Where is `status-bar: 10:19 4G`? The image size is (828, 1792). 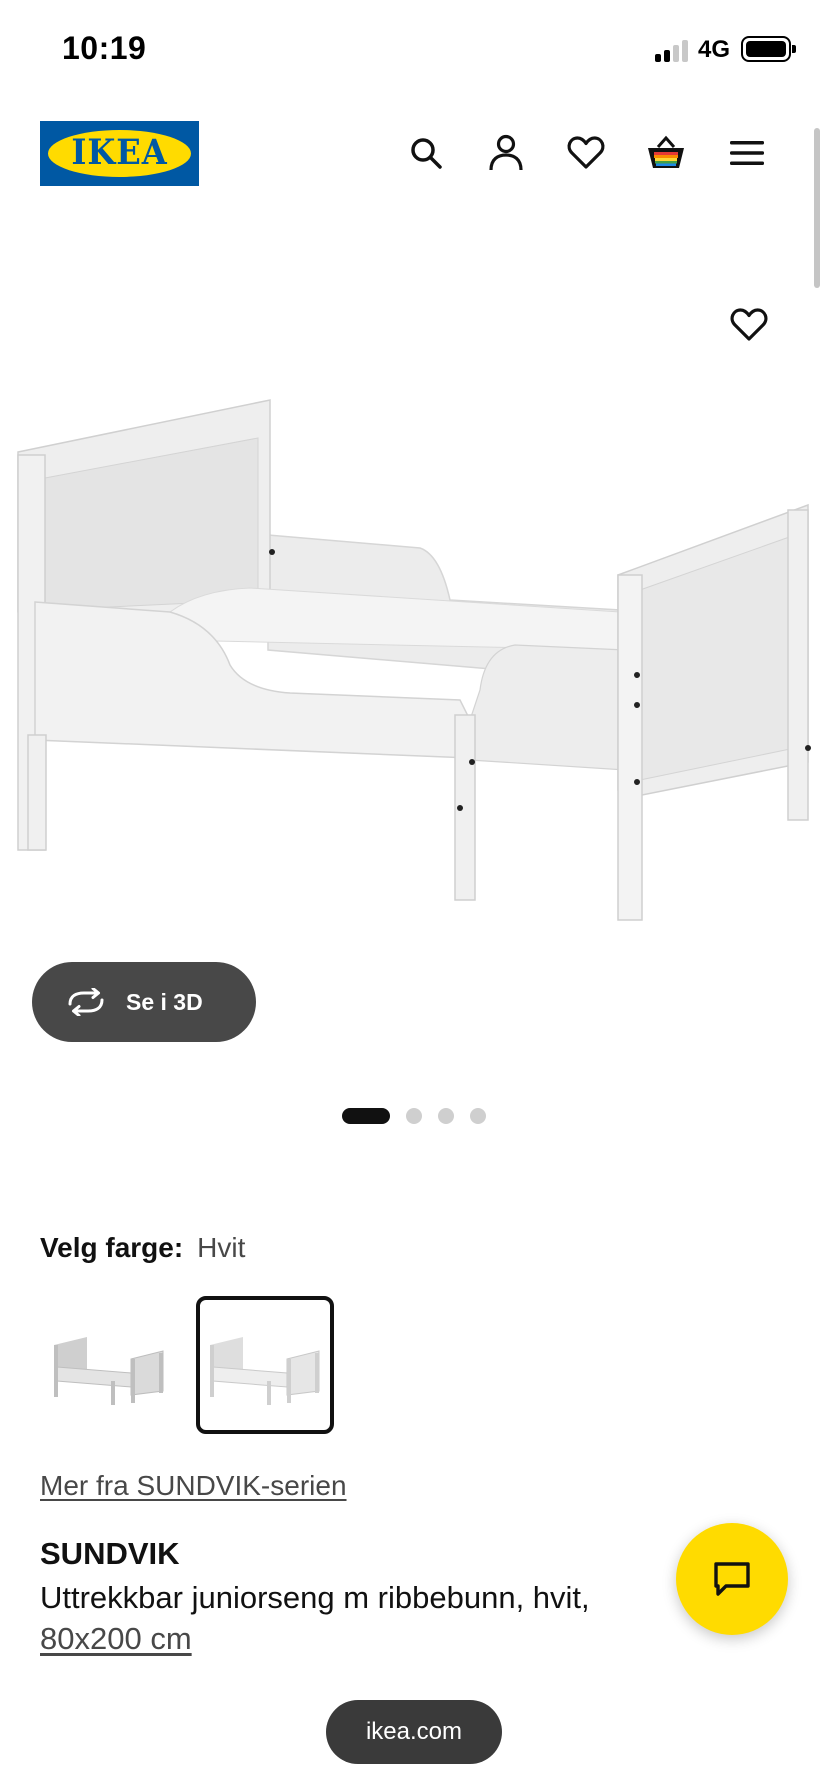
status-bar: 10:19 4G is located at coordinates (414, 50).